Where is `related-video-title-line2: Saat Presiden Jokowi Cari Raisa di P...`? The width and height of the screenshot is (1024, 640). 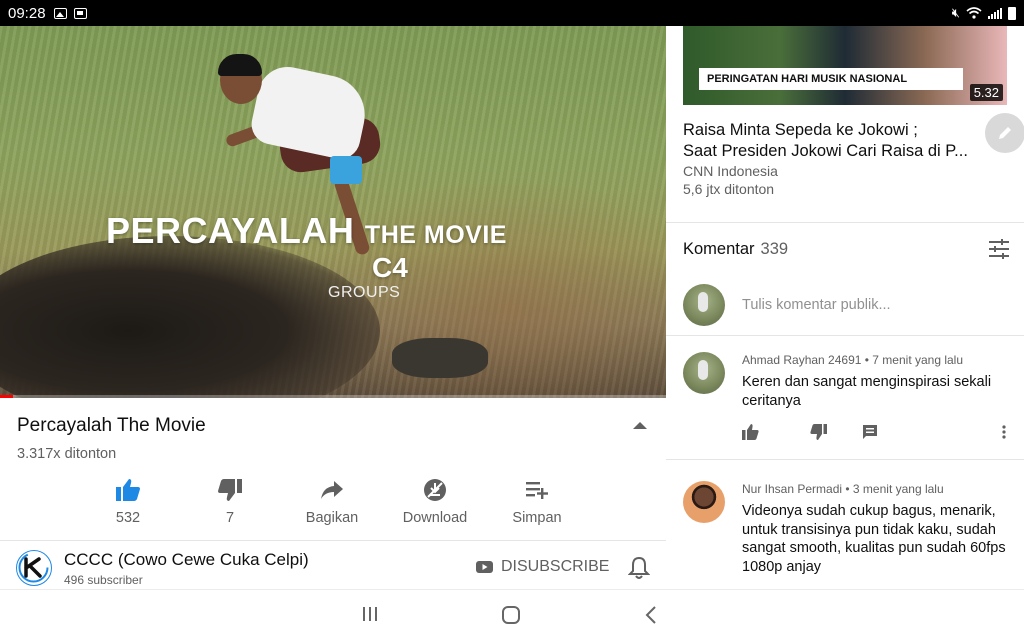 related-video-title-line2: Saat Presiden Jokowi Cari Raisa di P... is located at coordinates (825, 151).